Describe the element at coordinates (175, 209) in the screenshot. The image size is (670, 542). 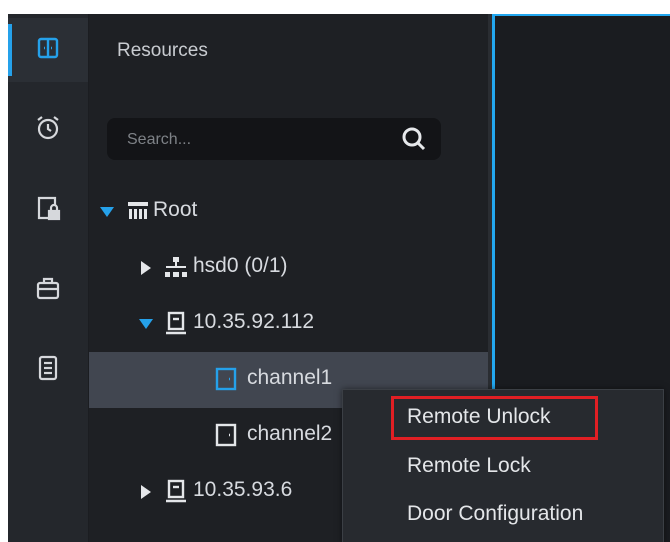
I see `tree-node-label: Root` at that location.